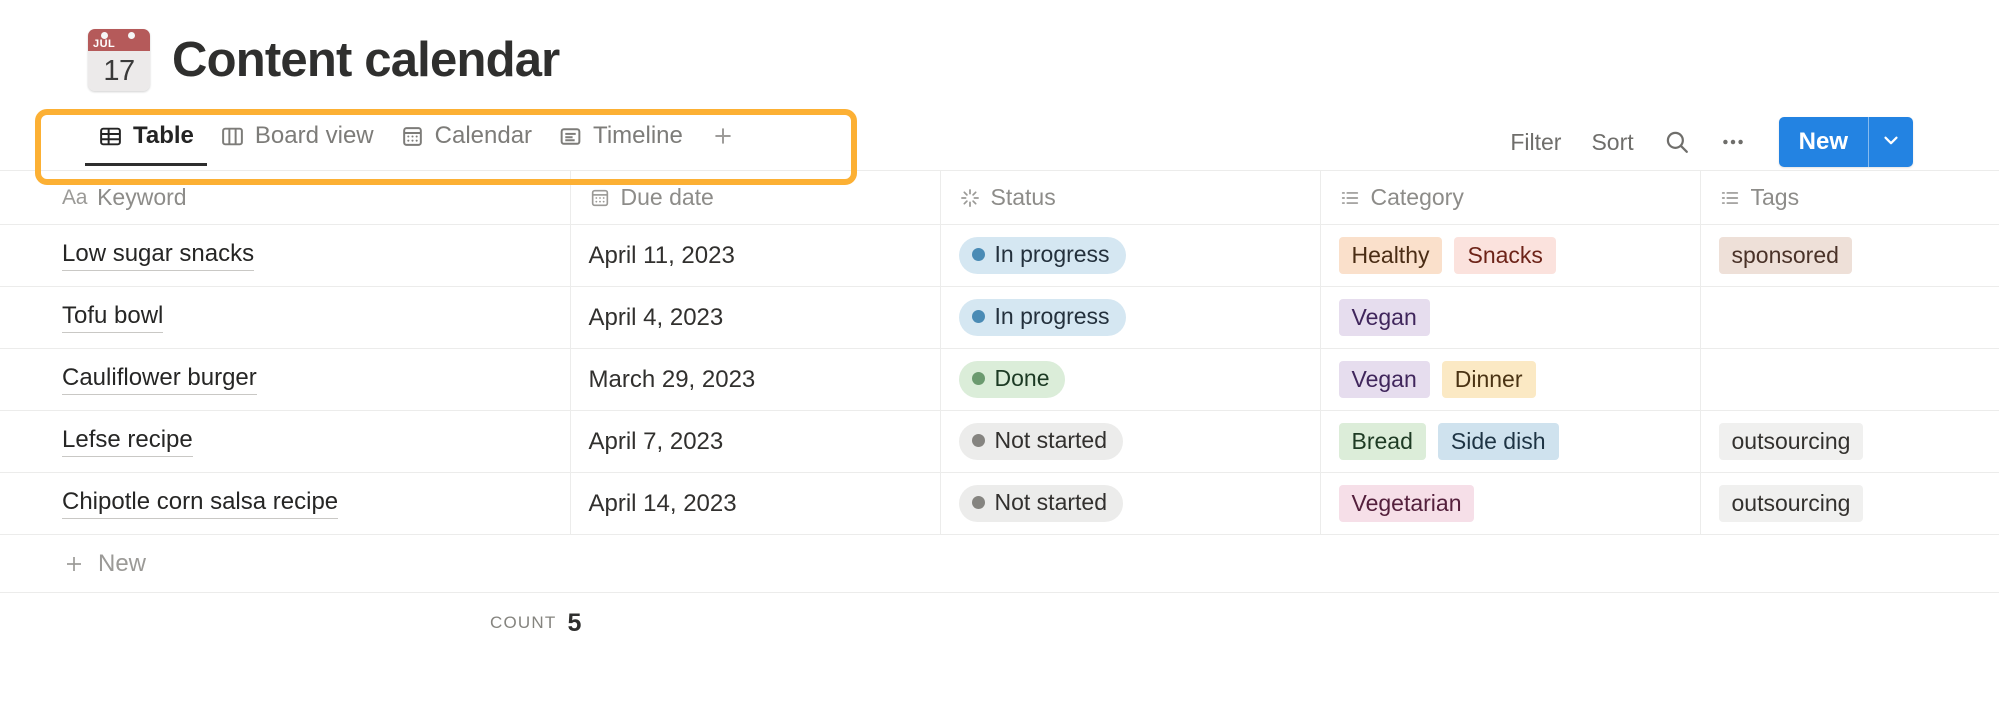 This screenshot has width=1999, height=709. I want to click on cell-keyword: Chipotle corn salsa recipe, so click(285, 503).